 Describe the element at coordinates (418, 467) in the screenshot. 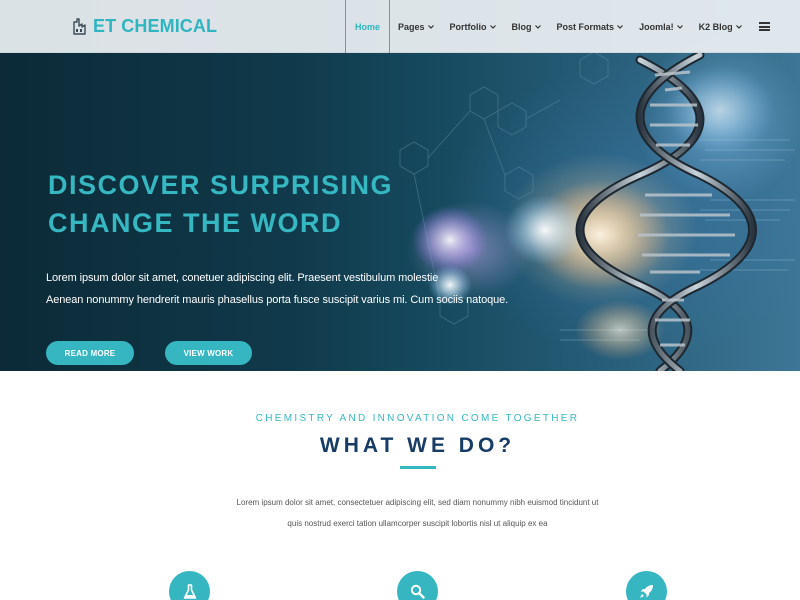

I see `title-underline` at that location.